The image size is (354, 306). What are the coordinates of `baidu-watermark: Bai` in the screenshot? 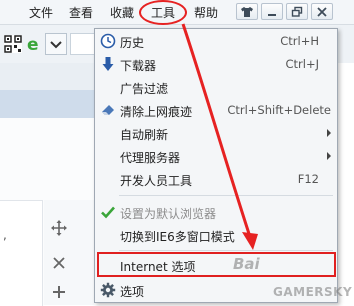 It's located at (246, 264).